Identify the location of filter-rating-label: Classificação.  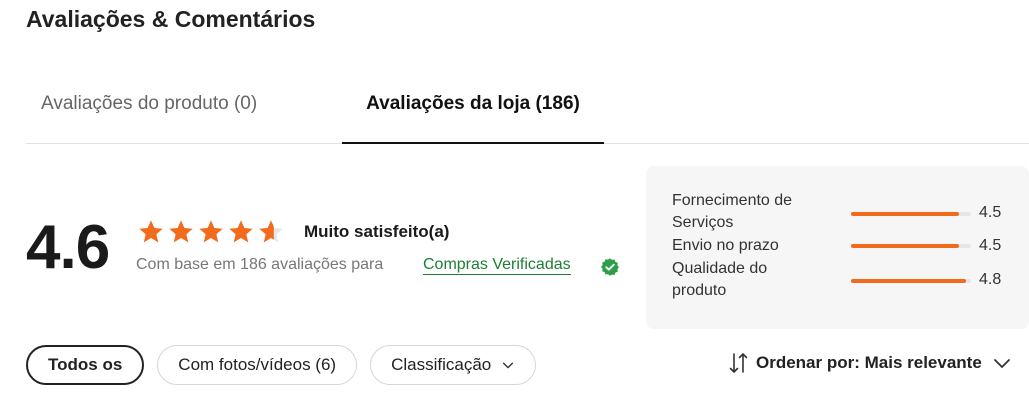
(441, 364).